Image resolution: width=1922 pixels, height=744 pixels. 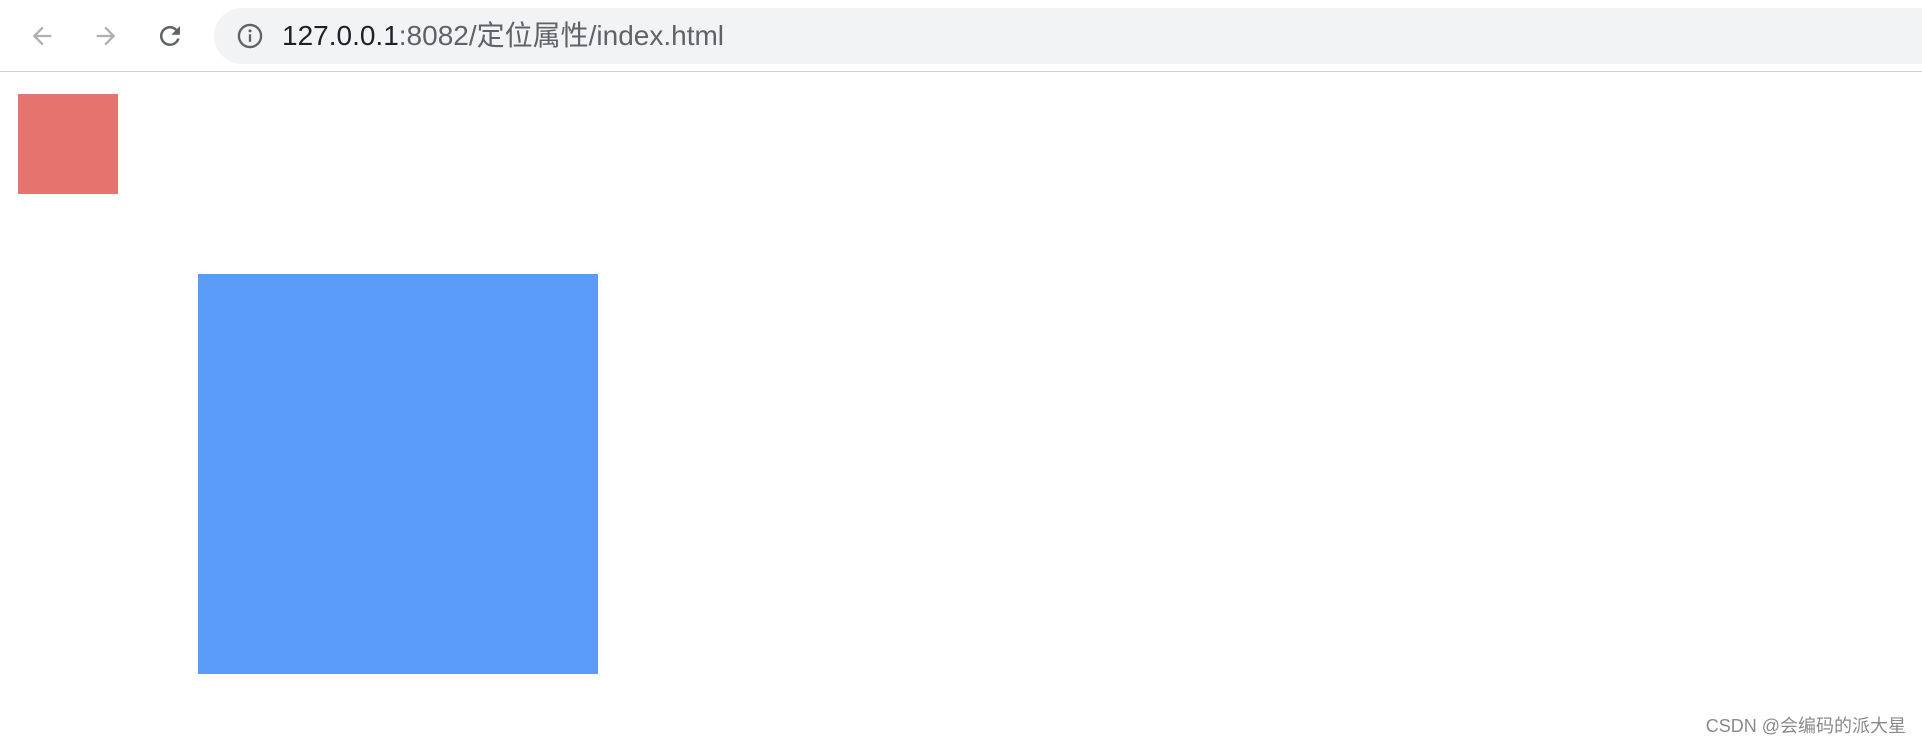 I want to click on forward-button, so click(x=106, y=36).